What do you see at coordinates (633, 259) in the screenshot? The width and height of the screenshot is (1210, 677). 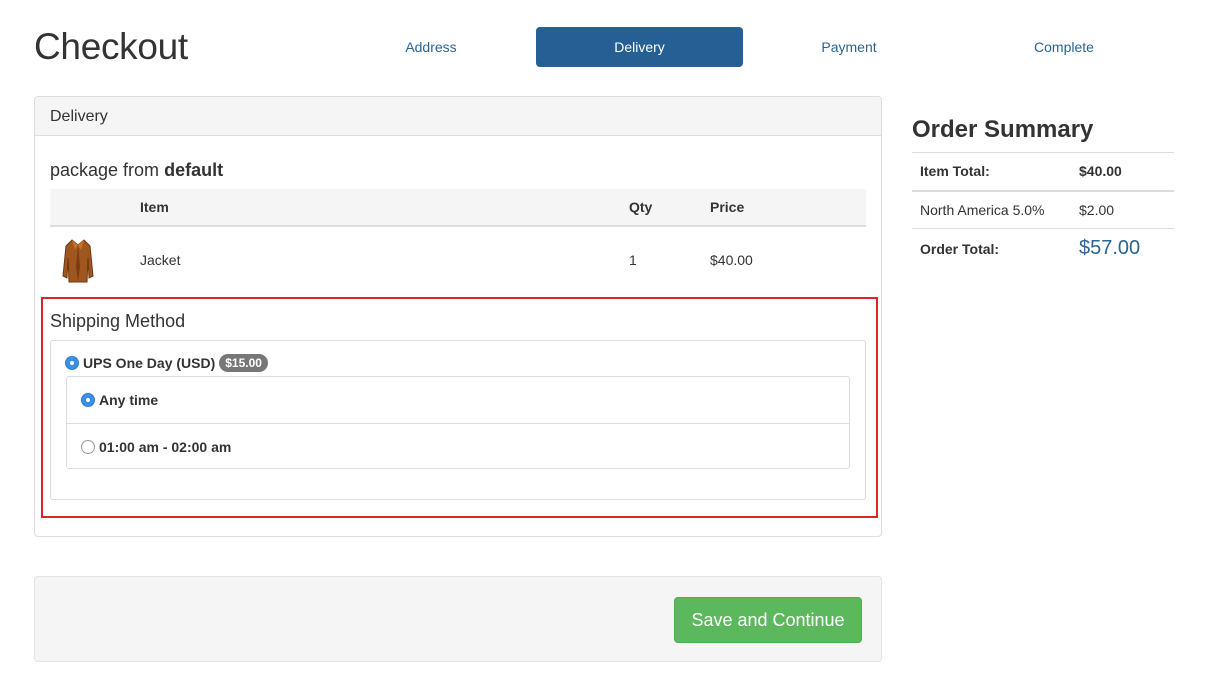 I see `item-qty: 1` at bounding box center [633, 259].